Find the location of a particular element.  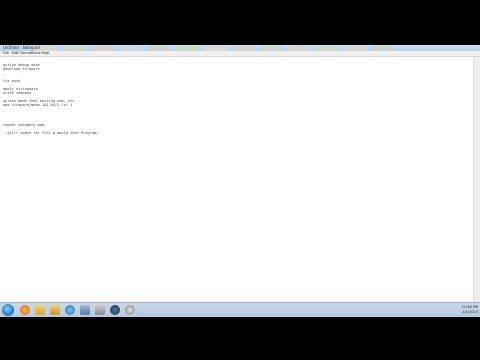

taskbar: 11:48 PM 1/1/2013 is located at coordinates (240, 309).